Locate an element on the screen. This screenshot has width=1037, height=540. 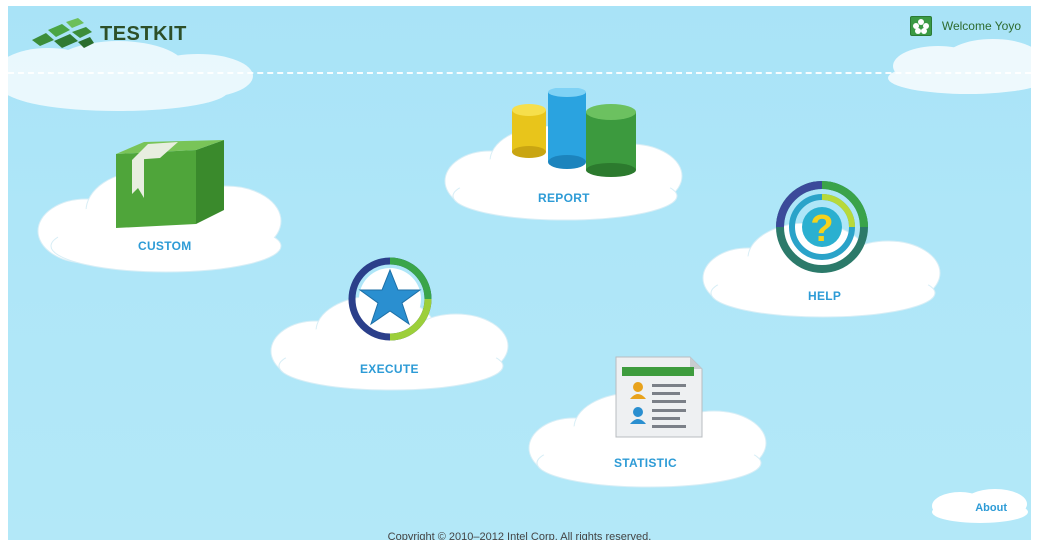
custom-button: CUSTOM is located at coordinates (166, 201).